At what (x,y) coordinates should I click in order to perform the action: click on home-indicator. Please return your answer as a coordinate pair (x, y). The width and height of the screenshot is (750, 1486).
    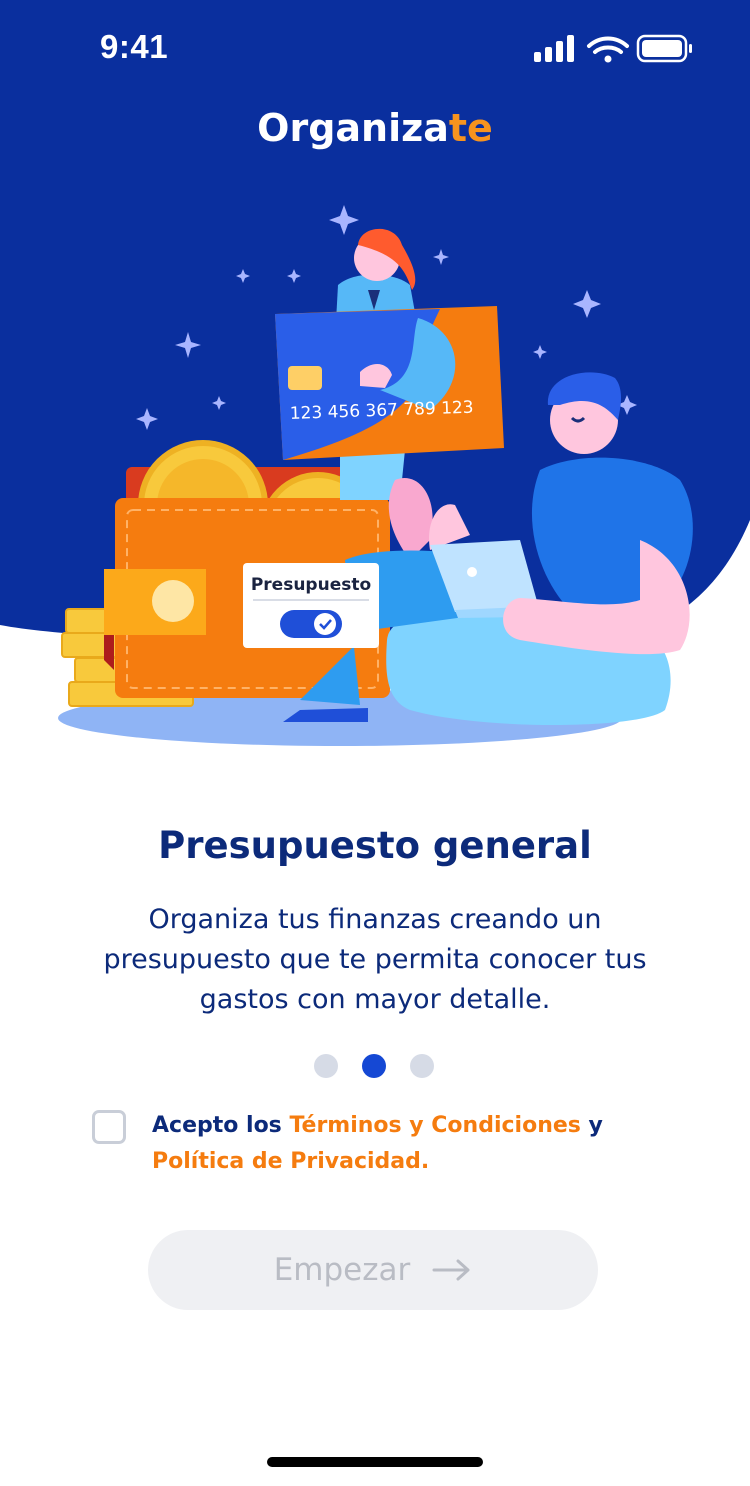
    Looking at the image, I should click on (375, 1462).